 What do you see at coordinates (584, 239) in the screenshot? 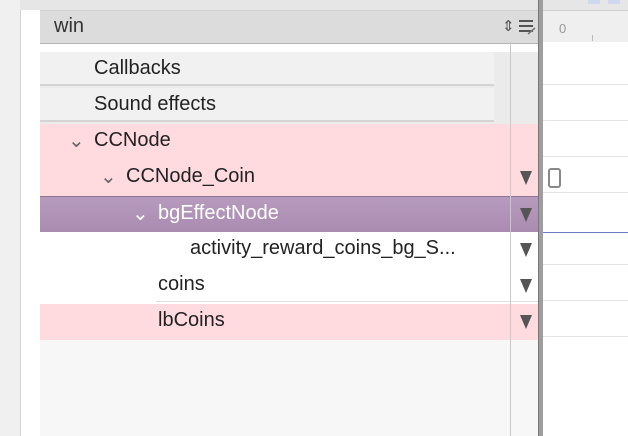
I see `timeline-body` at bounding box center [584, 239].